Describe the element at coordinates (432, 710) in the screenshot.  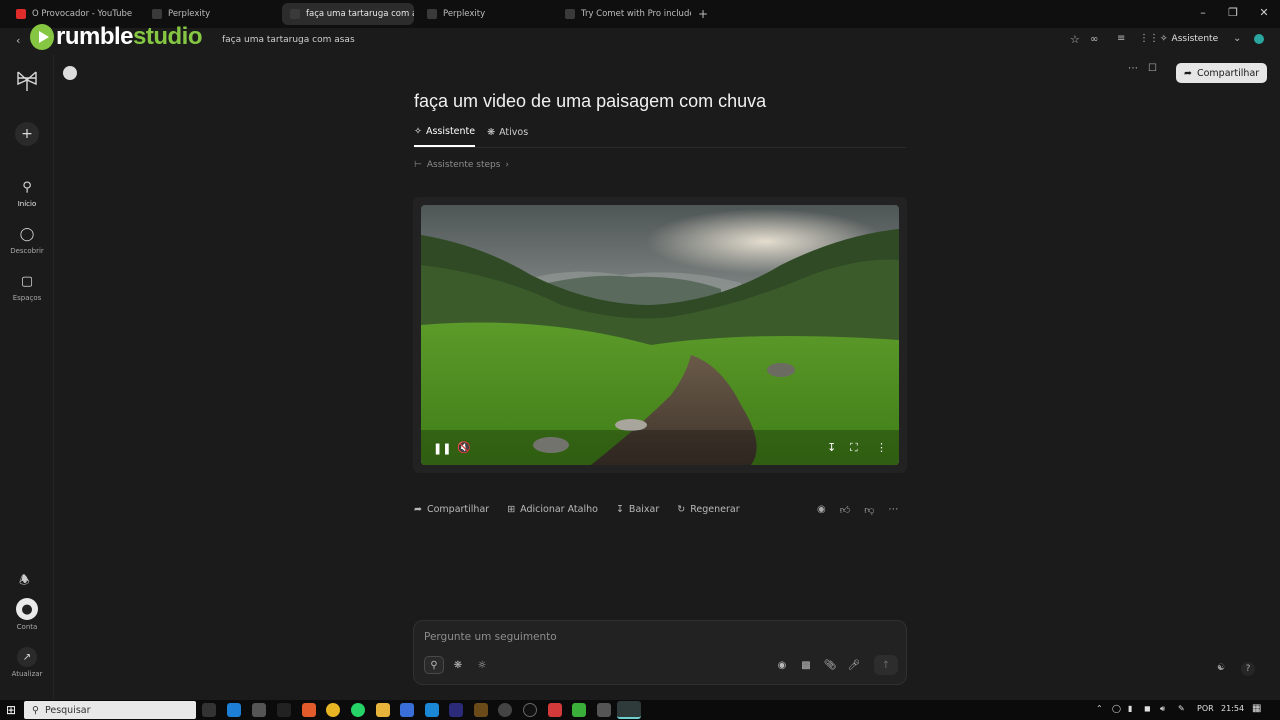
I see `mail-icon` at that location.